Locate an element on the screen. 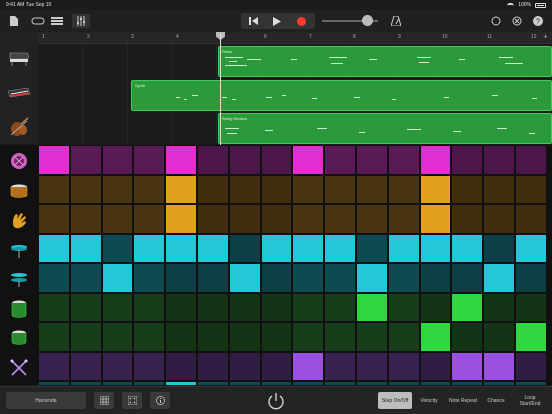  record-icon is located at coordinates (301, 21).